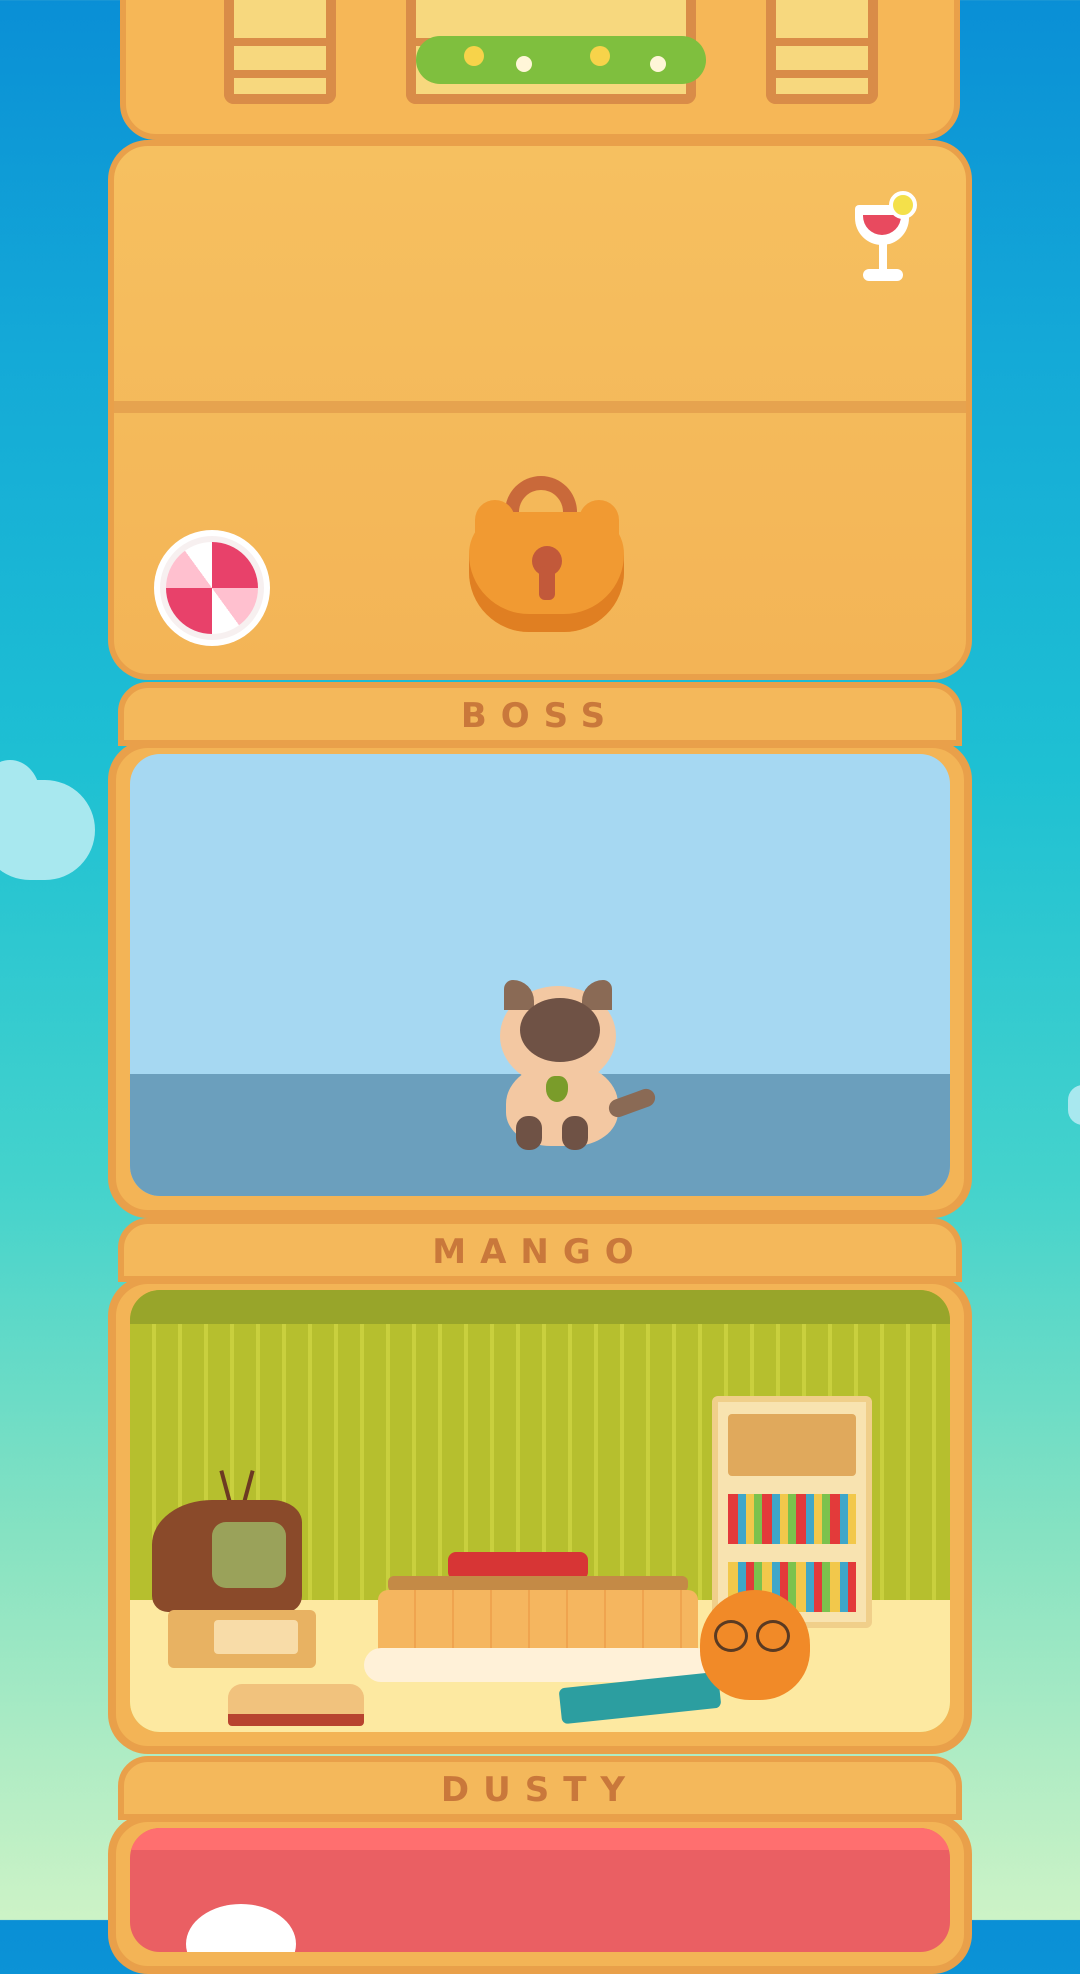  What do you see at coordinates (573, 1063) in the screenshot?
I see `cat-boss` at bounding box center [573, 1063].